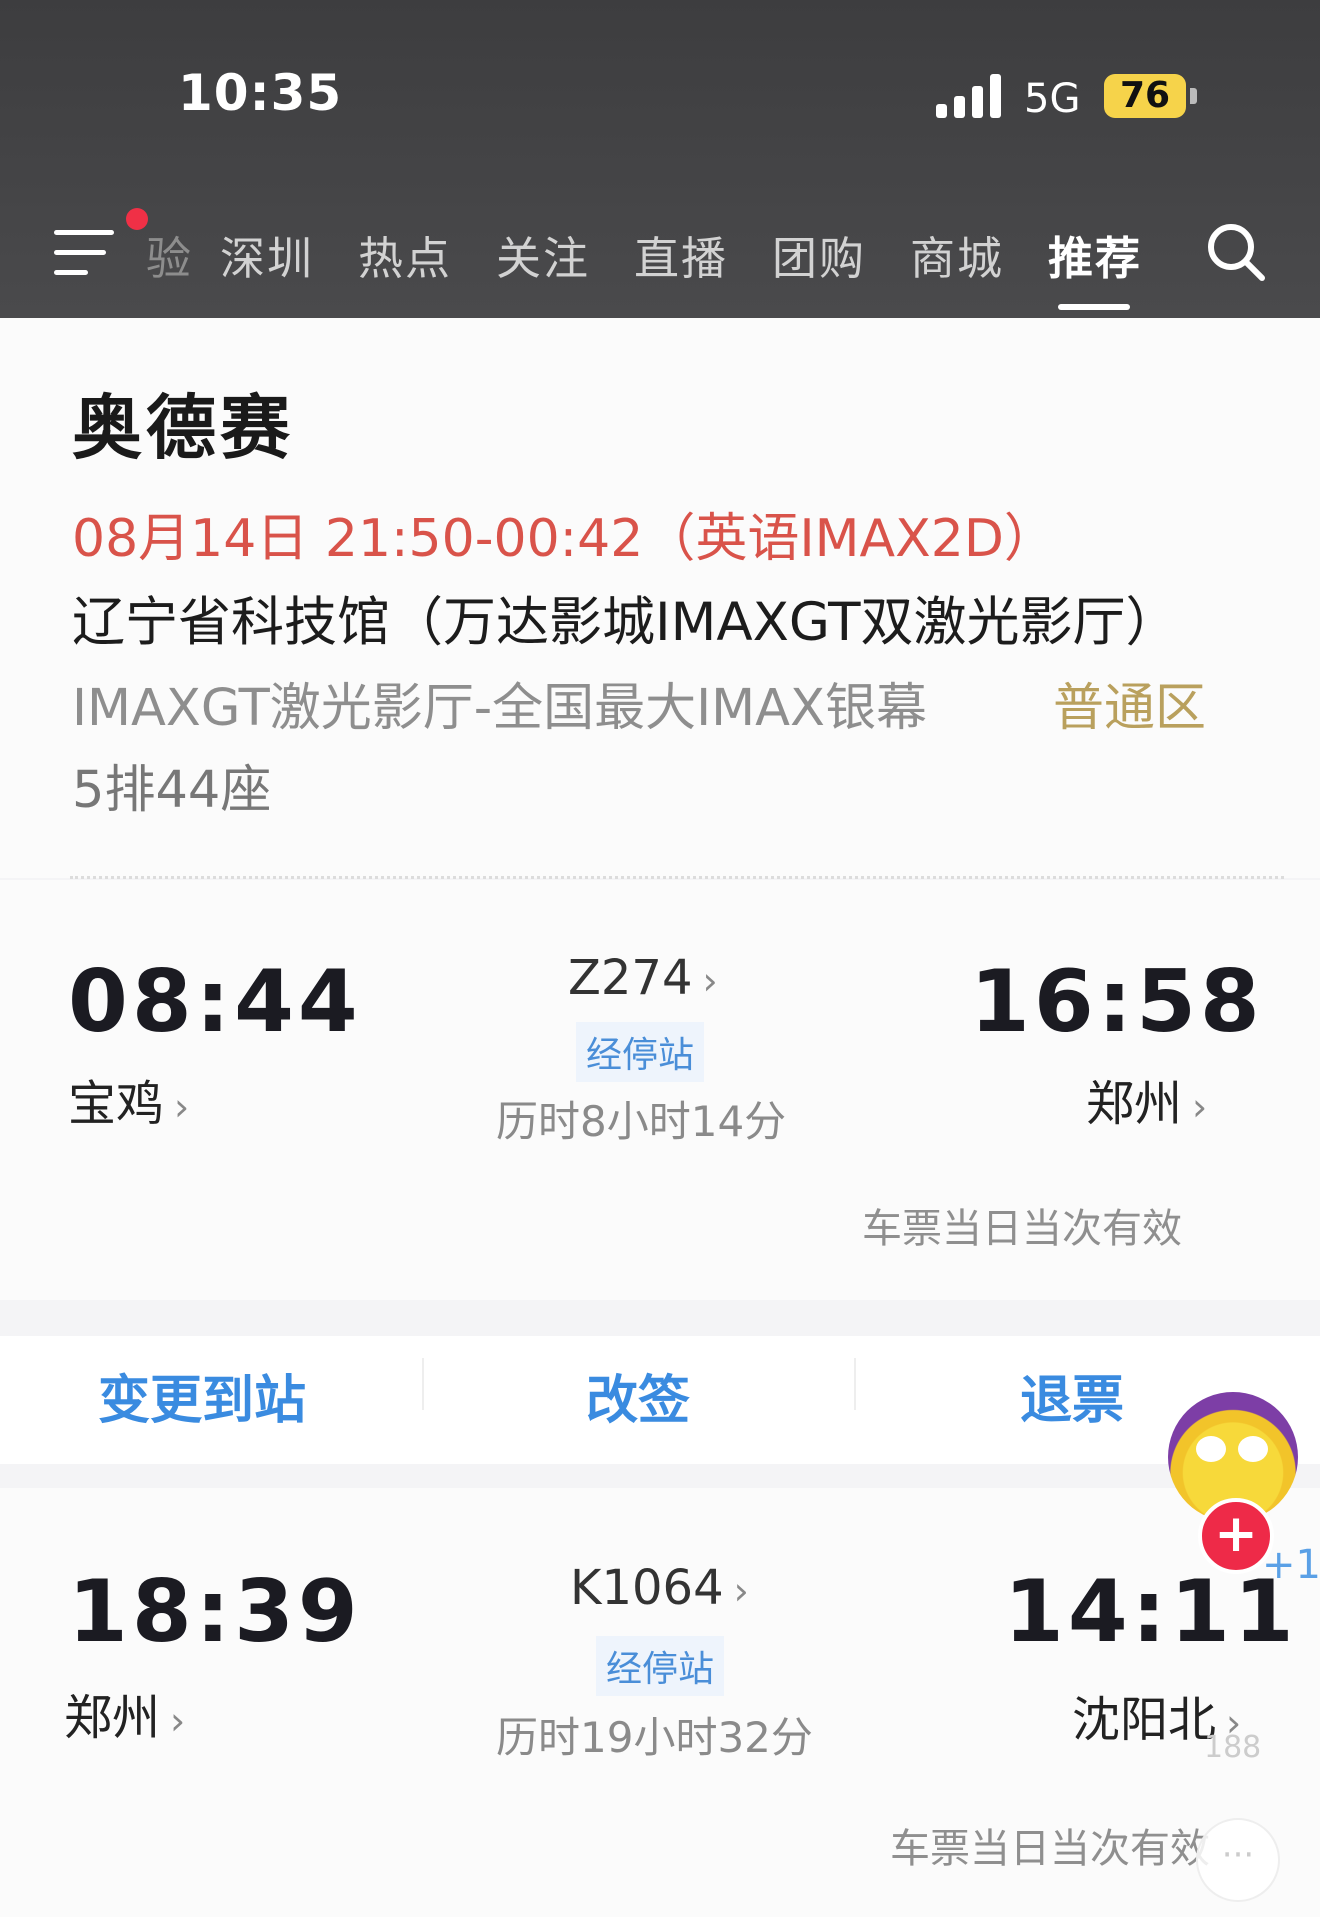 This screenshot has height=1917, width=1320. I want to click on movie-hall: IMAXGT激光影厅-全国最大IMAX银幕, so click(499, 708).